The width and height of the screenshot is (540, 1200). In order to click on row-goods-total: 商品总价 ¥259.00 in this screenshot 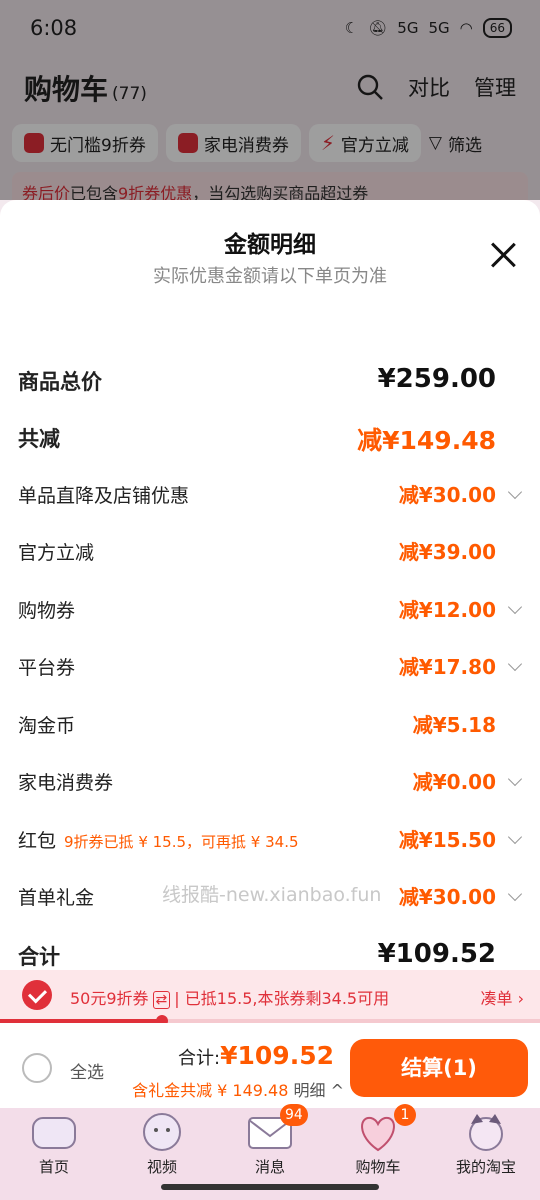, I will do `click(257, 379)`.